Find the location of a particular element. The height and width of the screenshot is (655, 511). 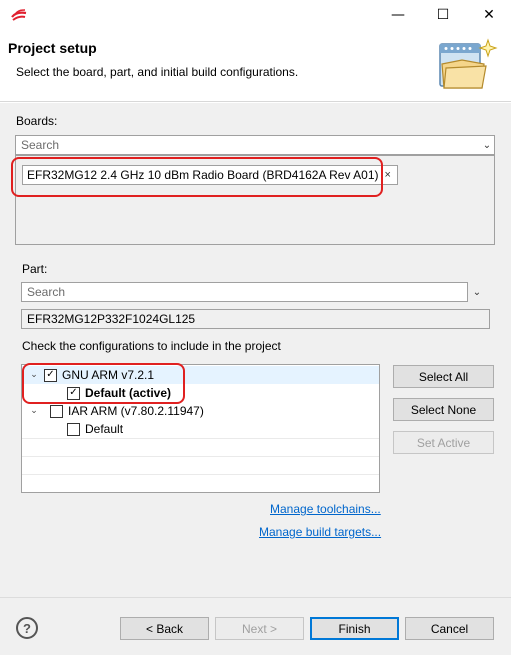

collapse-chevron-icon: ⌄ is located at coordinates (34, 411).